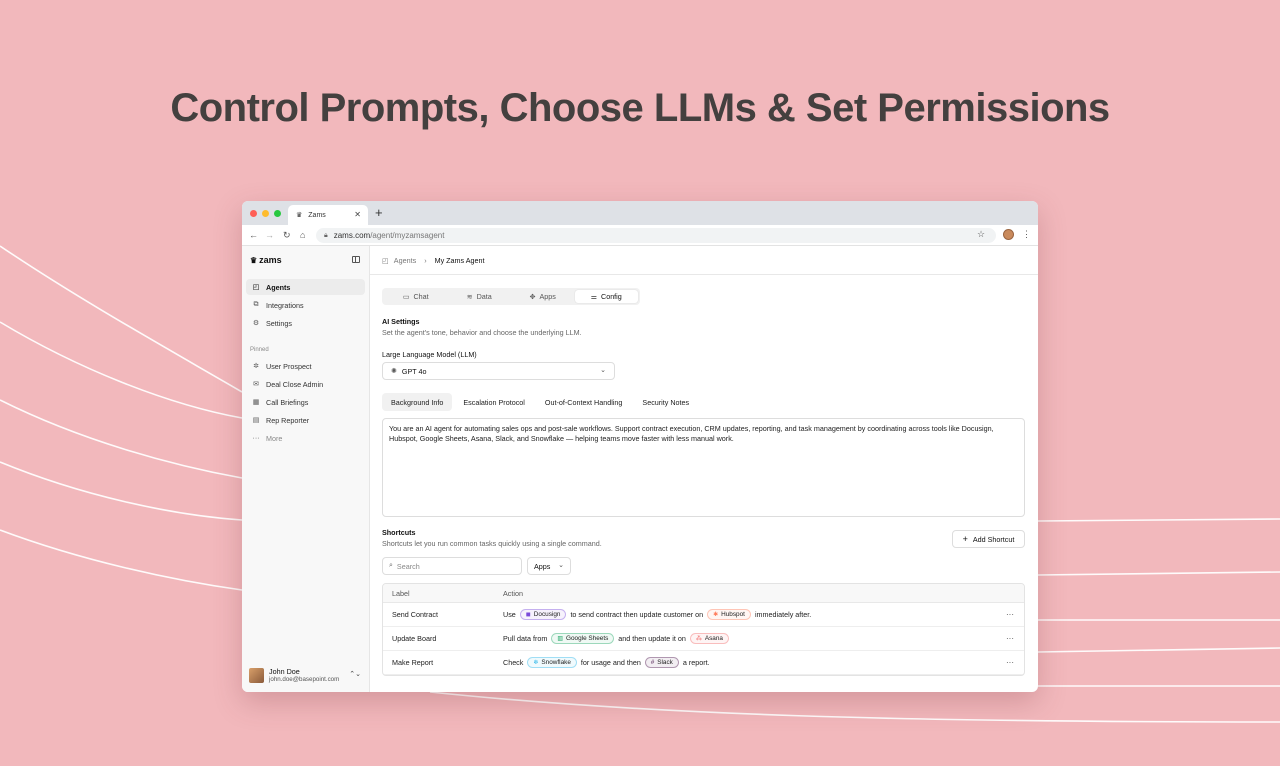  What do you see at coordinates (729, 614) in the screenshot?
I see `app-chip: ✱ Hubspot` at bounding box center [729, 614].